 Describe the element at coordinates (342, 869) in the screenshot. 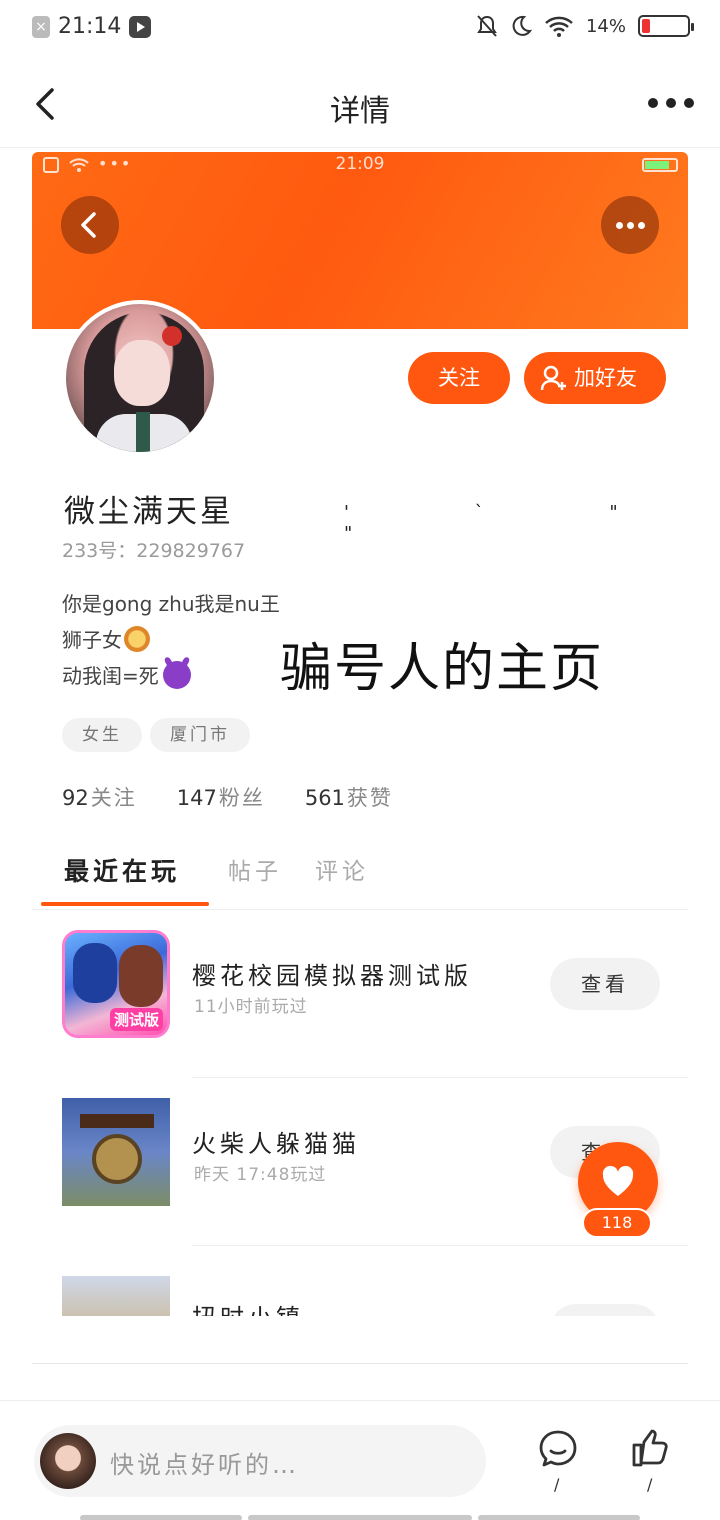

I see `tab-comments: 评论` at that location.